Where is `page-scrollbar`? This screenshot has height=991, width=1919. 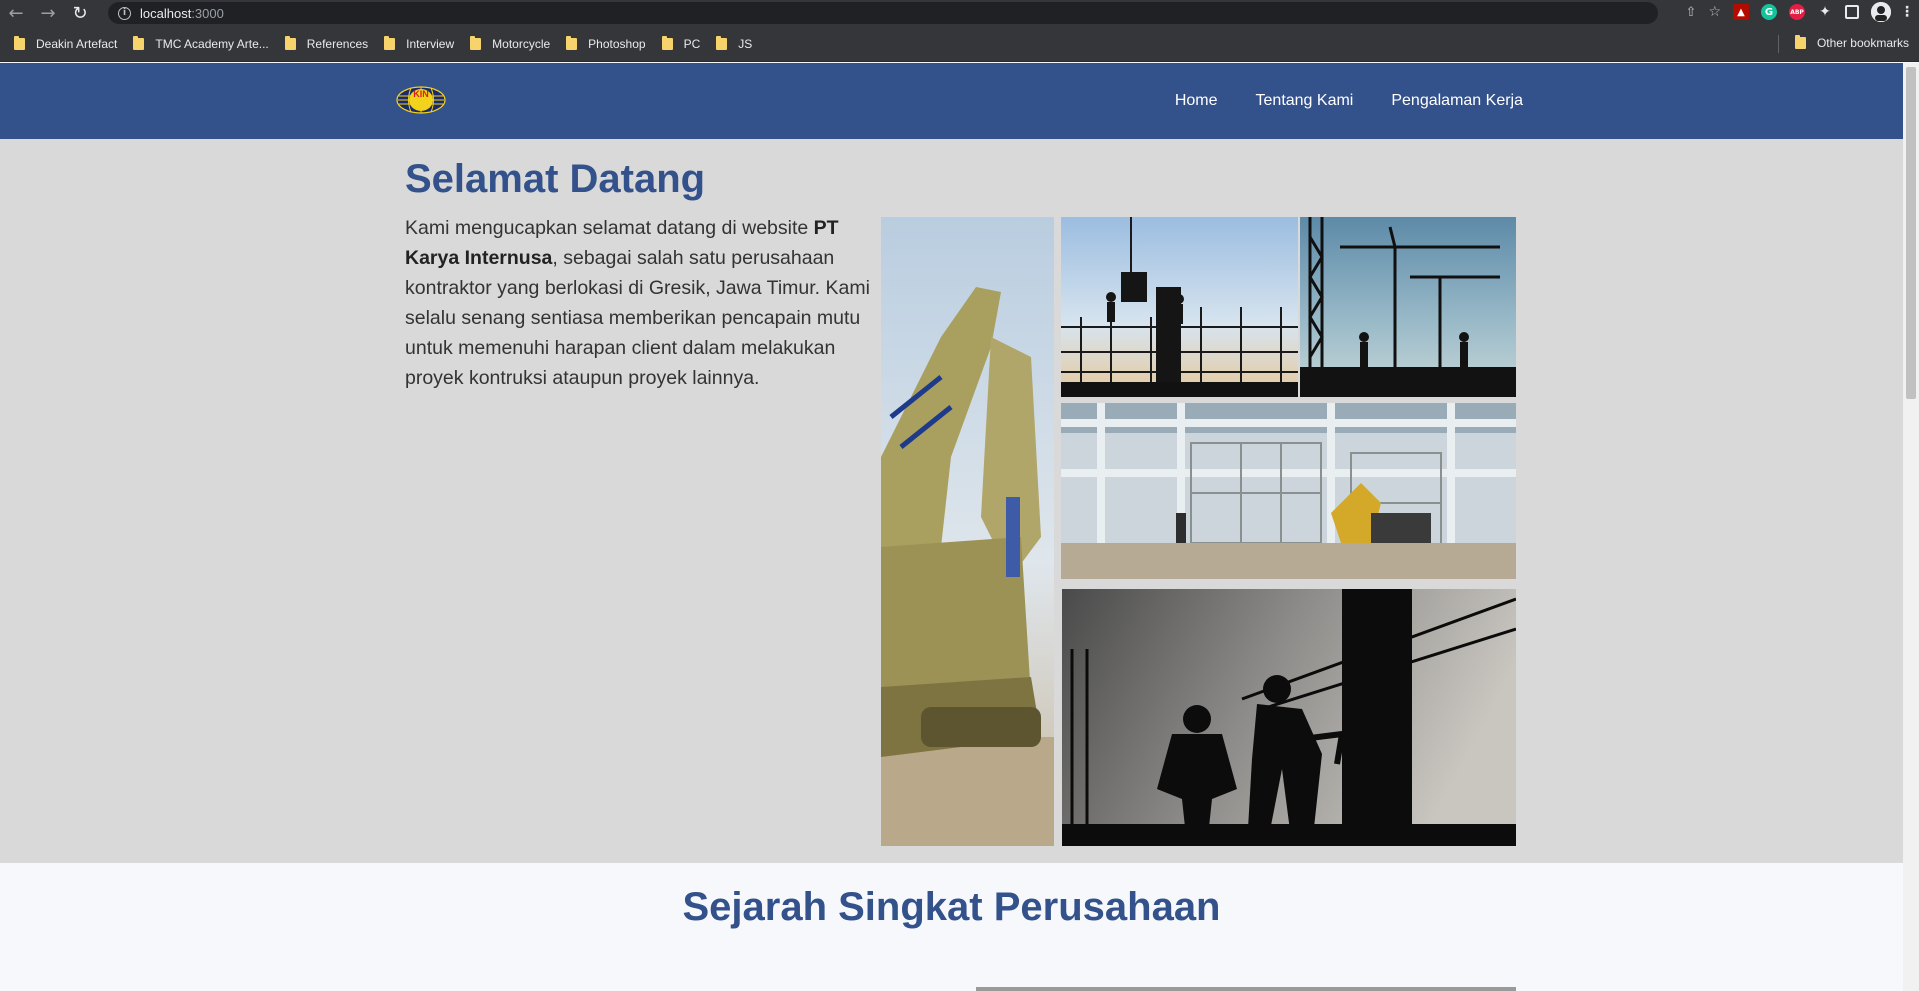 page-scrollbar is located at coordinates (1911, 527).